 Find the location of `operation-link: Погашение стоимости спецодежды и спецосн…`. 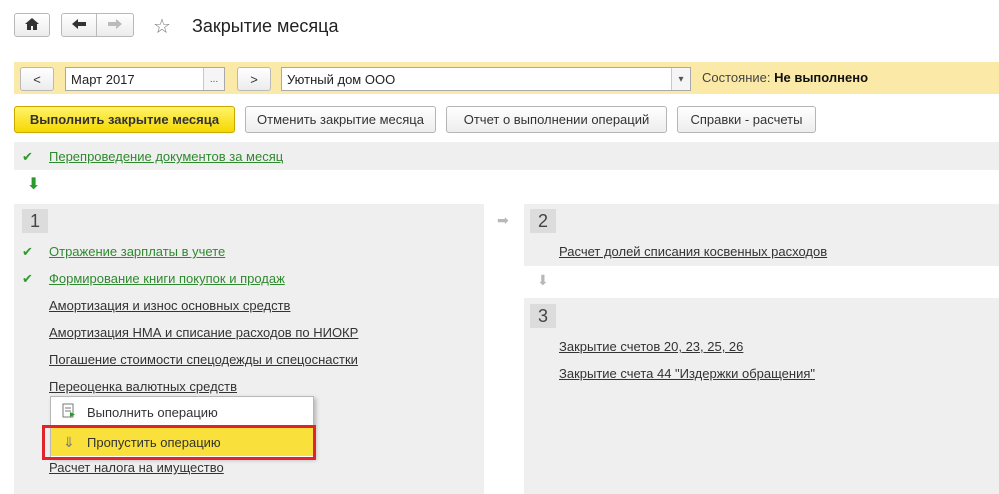

operation-link: Погашение стоимости спецодежды и спецосн… is located at coordinates (203, 359).